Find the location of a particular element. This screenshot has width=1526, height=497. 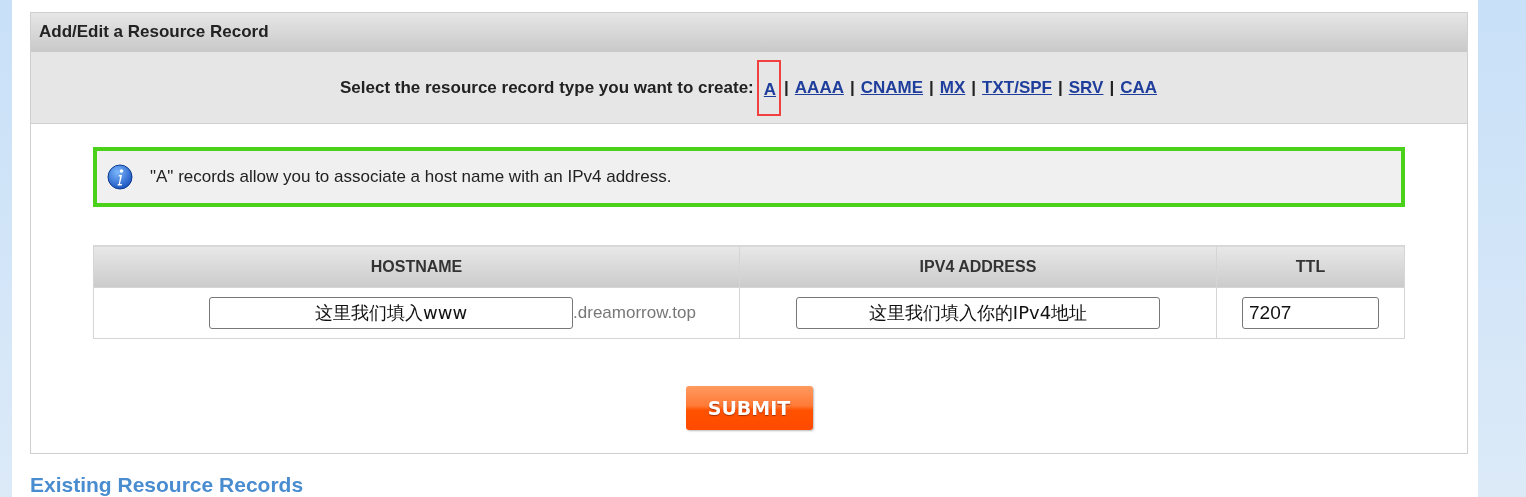

record-type-link: SRV is located at coordinates (1086, 87).